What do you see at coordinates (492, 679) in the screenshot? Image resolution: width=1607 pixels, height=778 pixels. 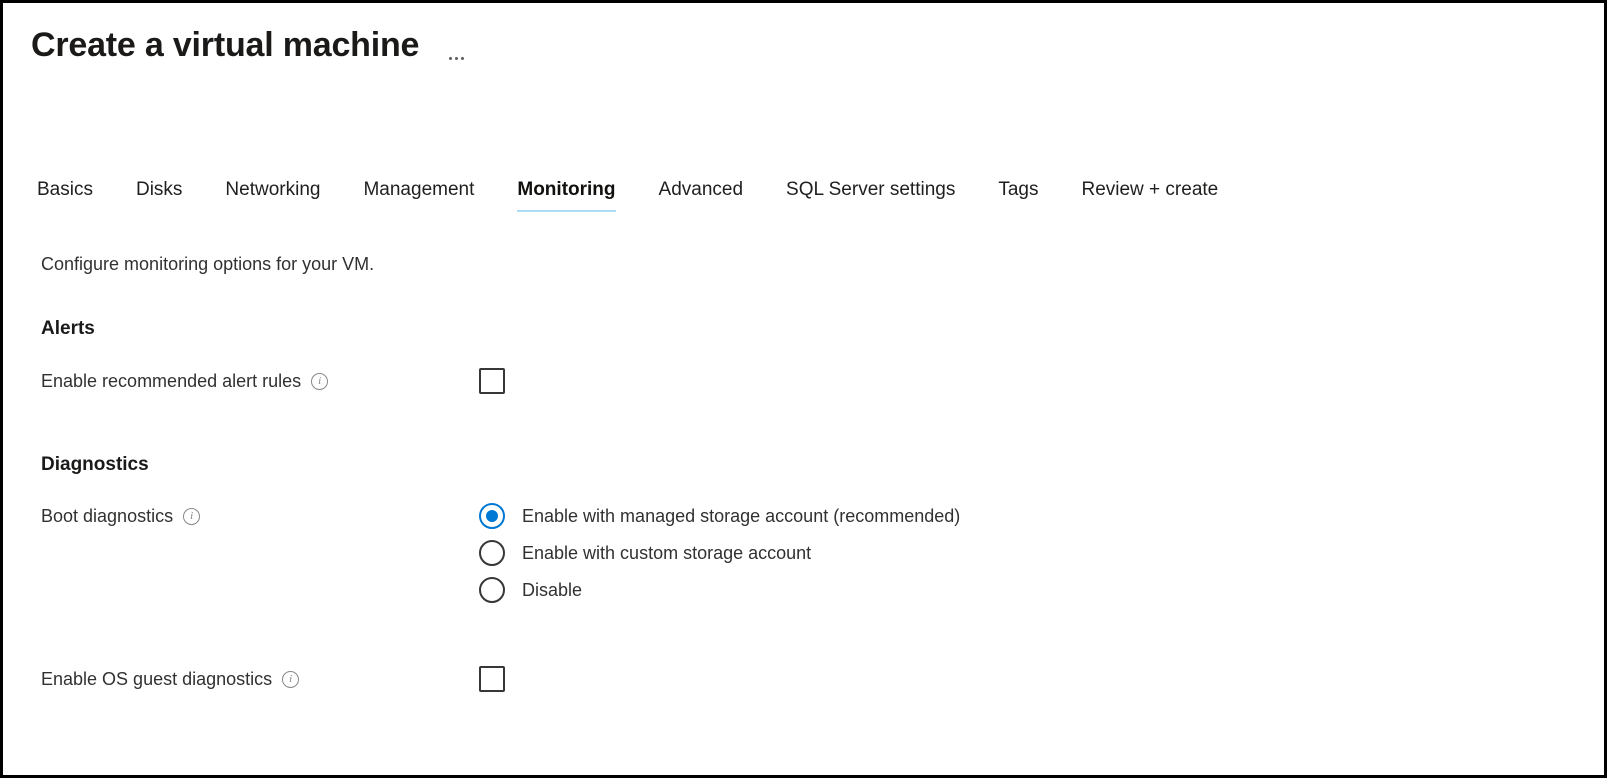 I see `checkbox-enable-os-guest-diagnostics` at bounding box center [492, 679].